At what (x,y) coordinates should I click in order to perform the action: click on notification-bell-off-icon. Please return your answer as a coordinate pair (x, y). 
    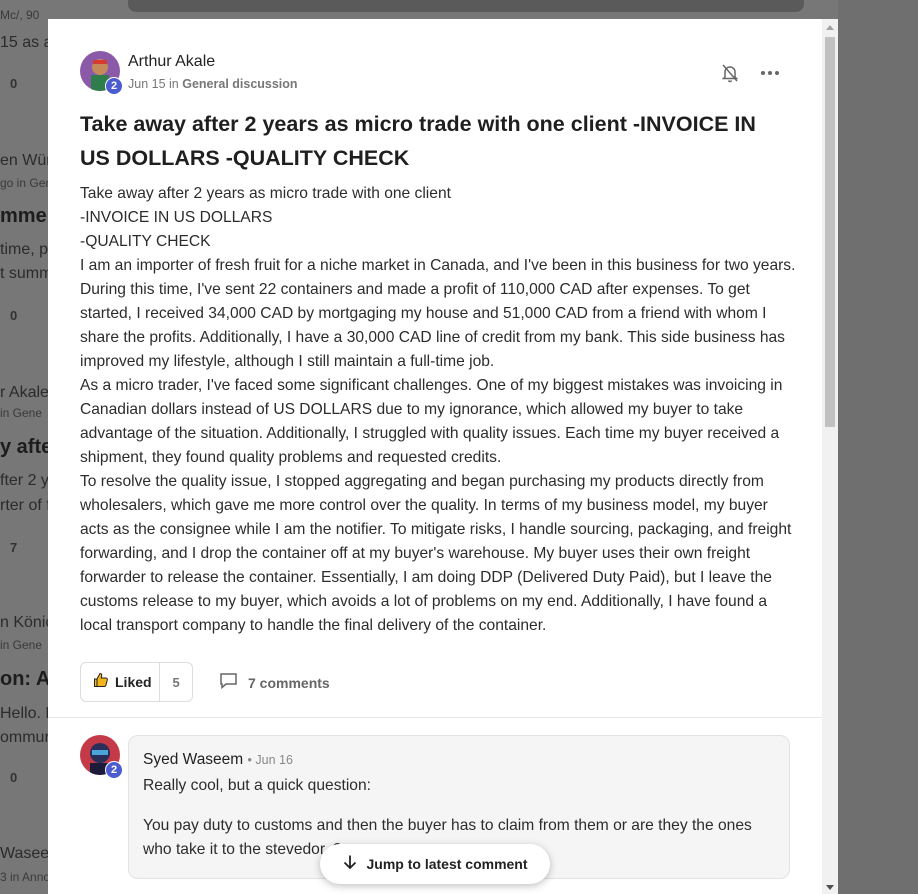
    Looking at the image, I should click on (730, 73).